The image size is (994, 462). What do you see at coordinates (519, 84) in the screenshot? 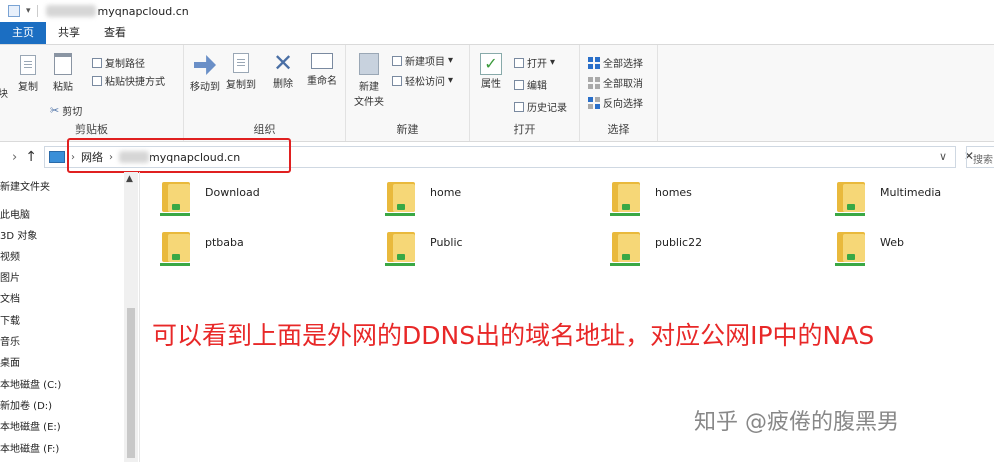
I see `edit-icon` at bounding box center [519, 84].